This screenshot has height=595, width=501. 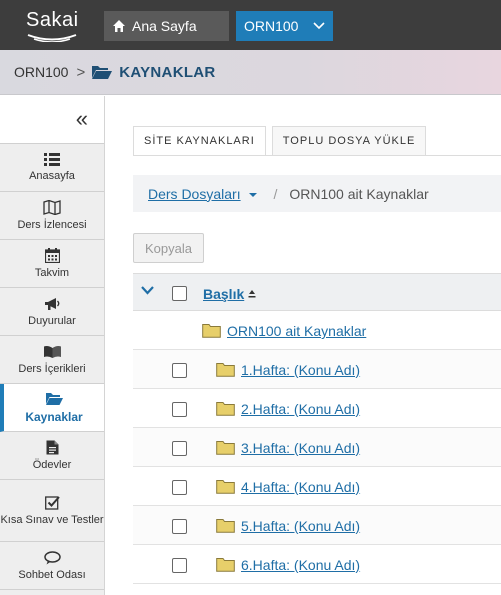 What do you see at coordinates (52, 511) in the screenshot?
I see `sidebar-item-kisa-sinav: Kısa Sınav ve Testler` at bounding box center [52, 511].